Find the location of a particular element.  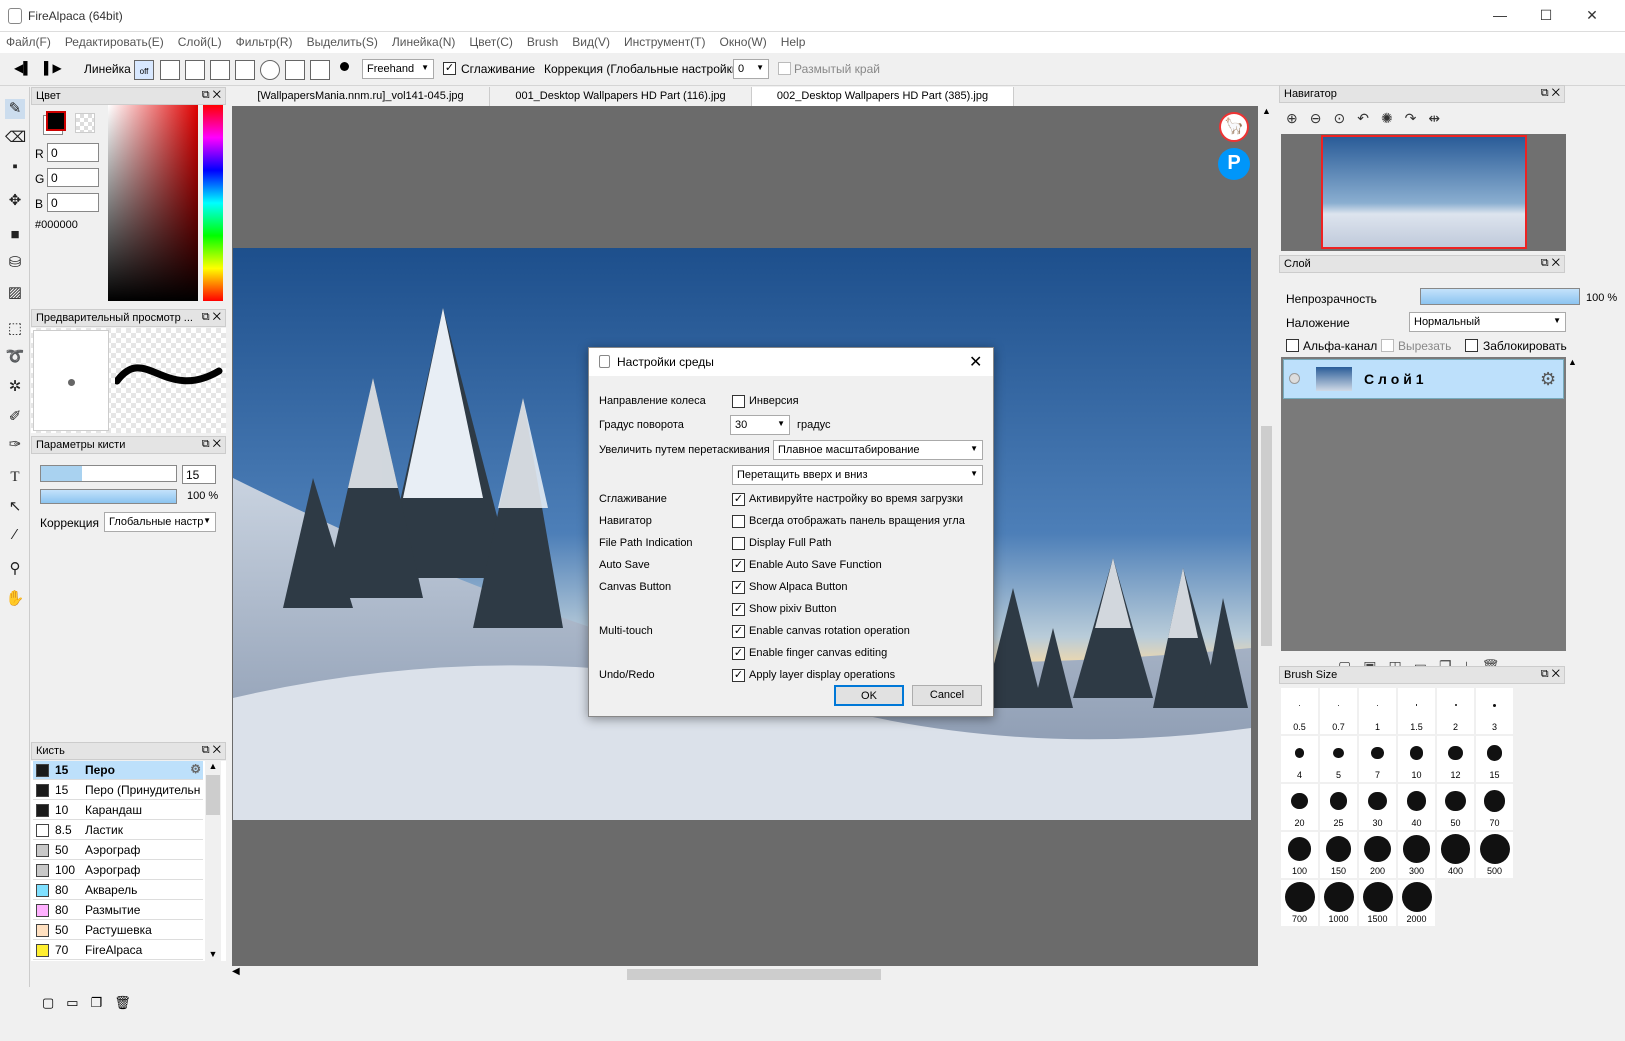

brush-size-cell: 7 is located at coordinates (1377, 759).